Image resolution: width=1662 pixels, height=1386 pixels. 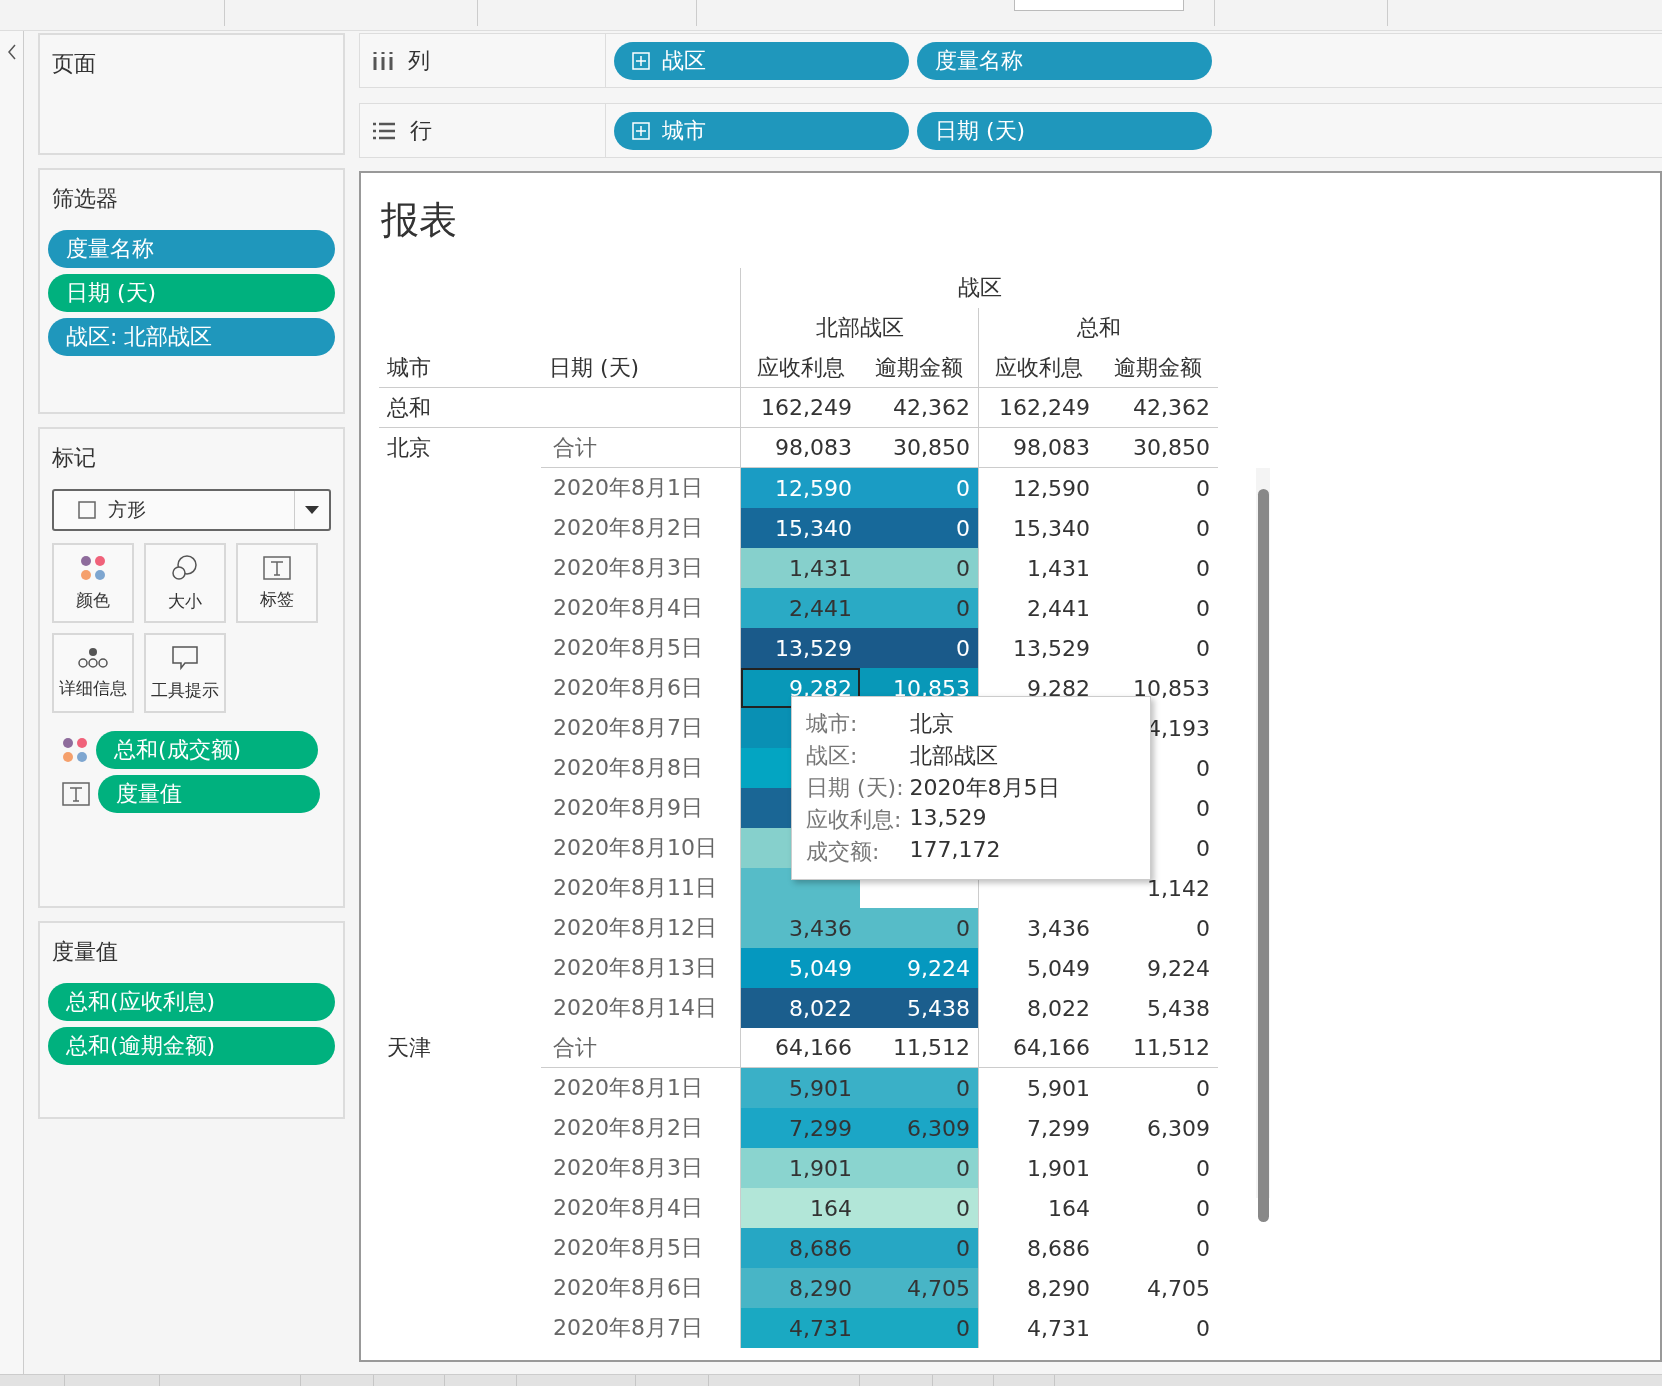 I want to click on tooltip-value: 13,529, so click(x=948, y=818).